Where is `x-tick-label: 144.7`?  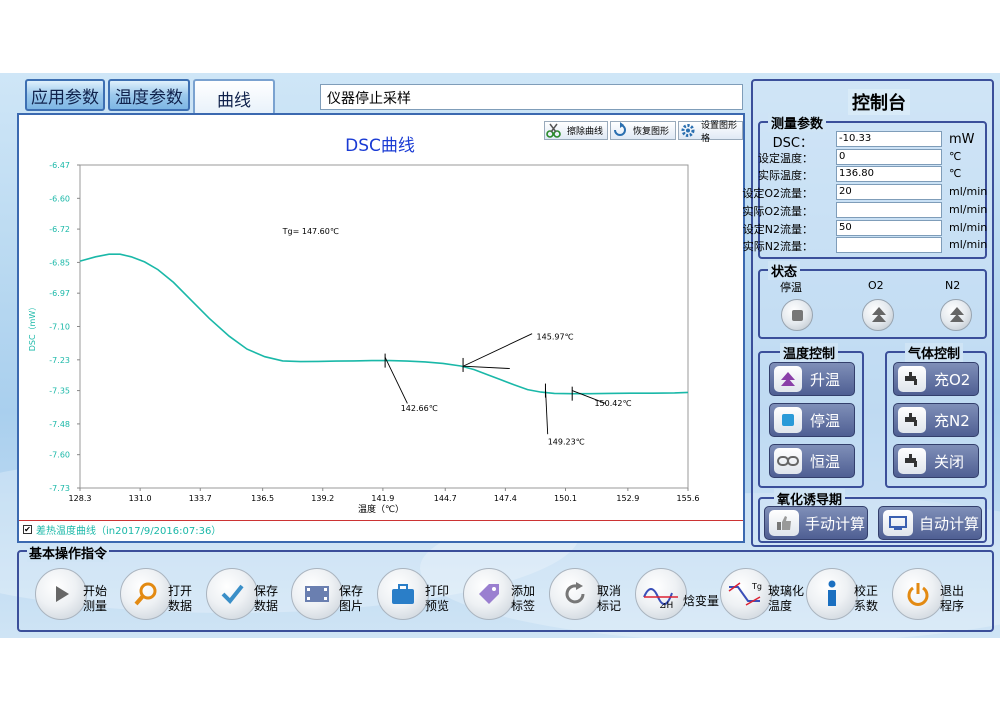
x-tick-label: 144.7 is located at coordinates (445, 498).